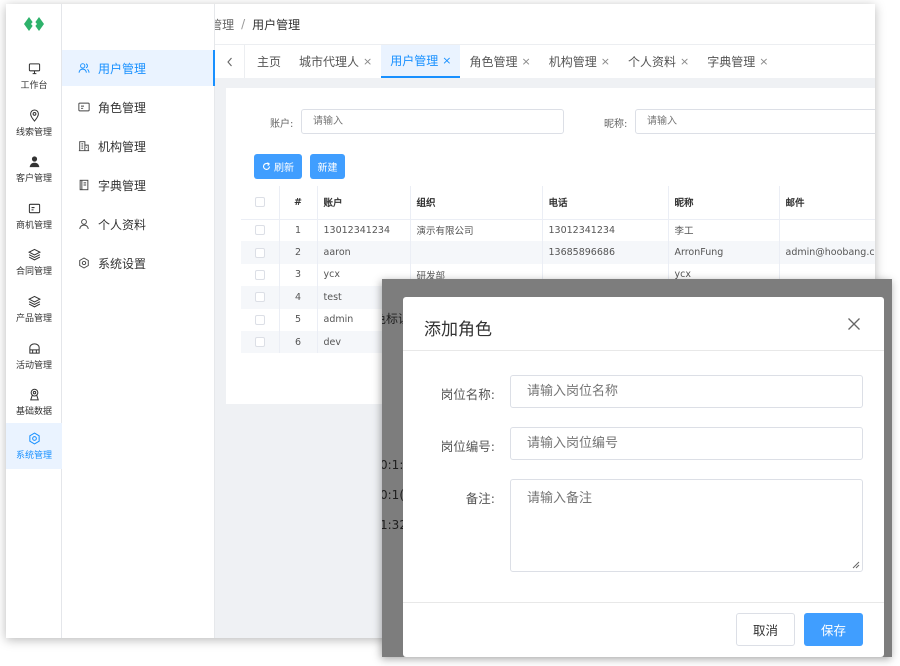 This screenshot has height=666, width=900. I want to click on close-icon, so click(854, 324).